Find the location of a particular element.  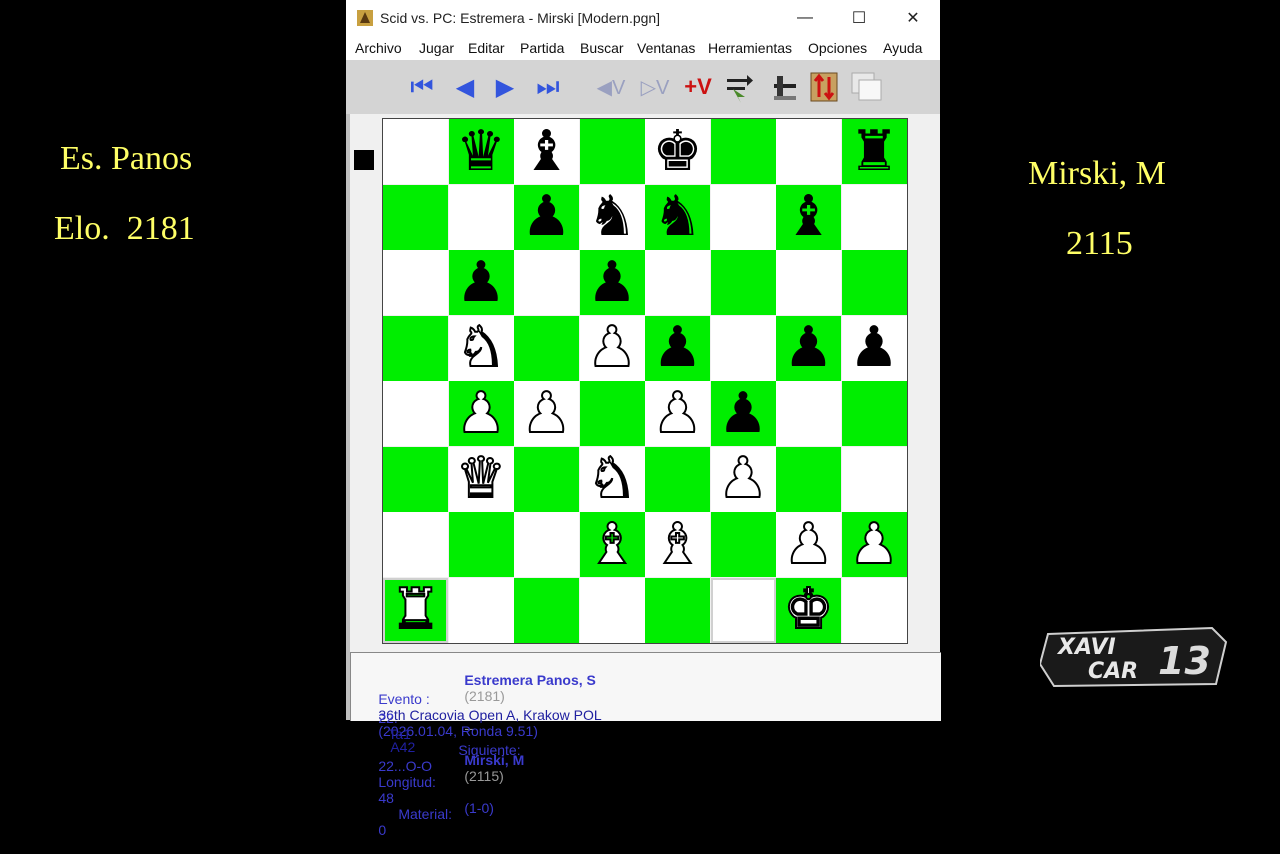

square-g6 is located at coordinates (808, 282).